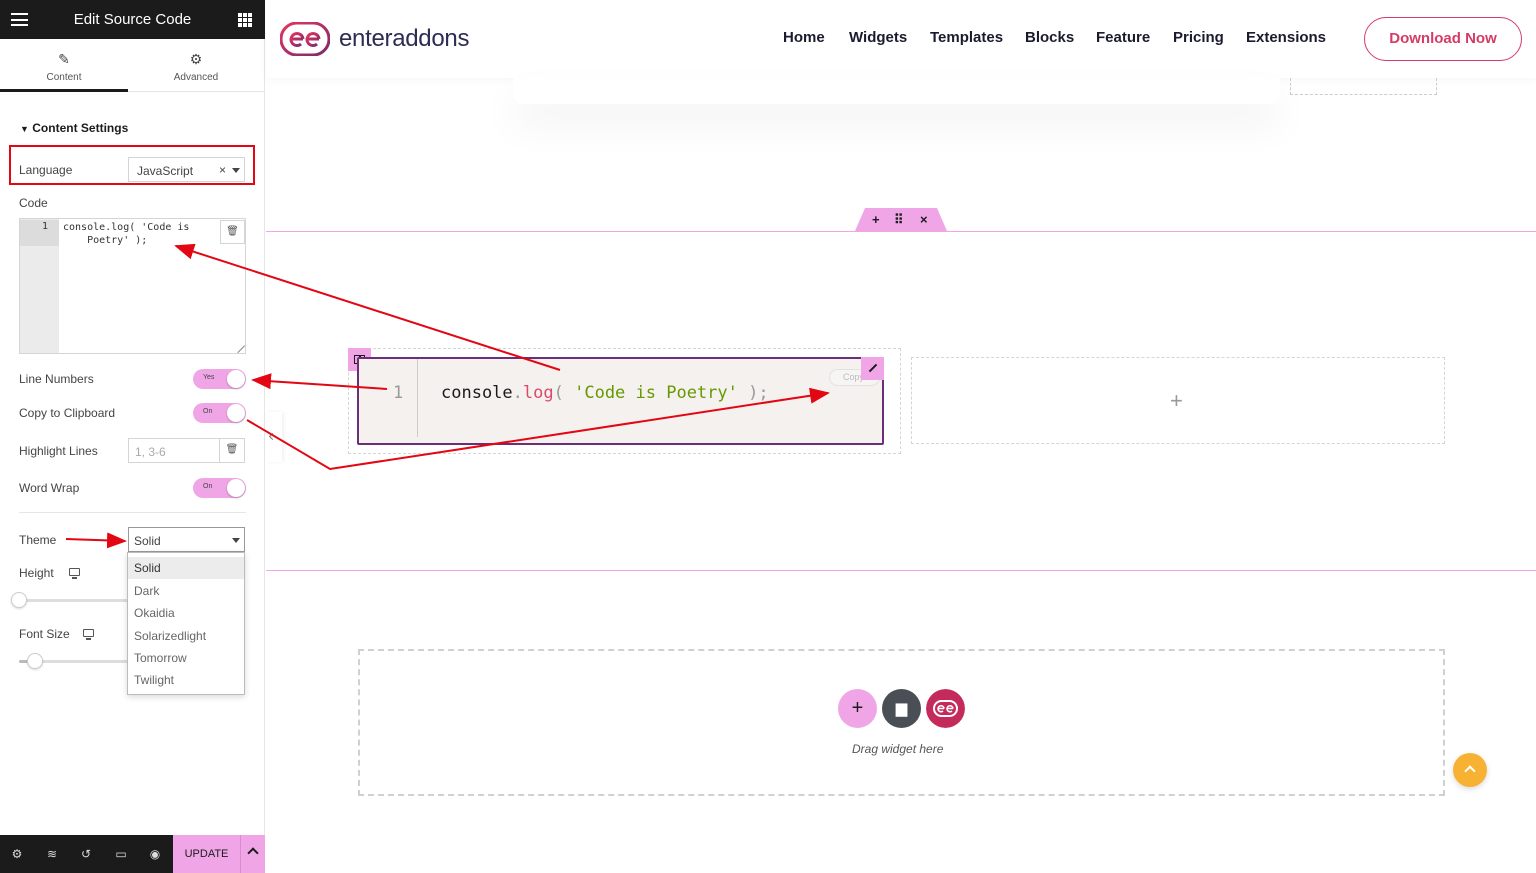 This screenshot has height=873, width=1536. What do you see at coordinates (132, 854) in the screenshot?
I see `panel-footer: ⚙ ≋ ↺ ▭ ◉ UPDATE` at bounding box center [132, 854].